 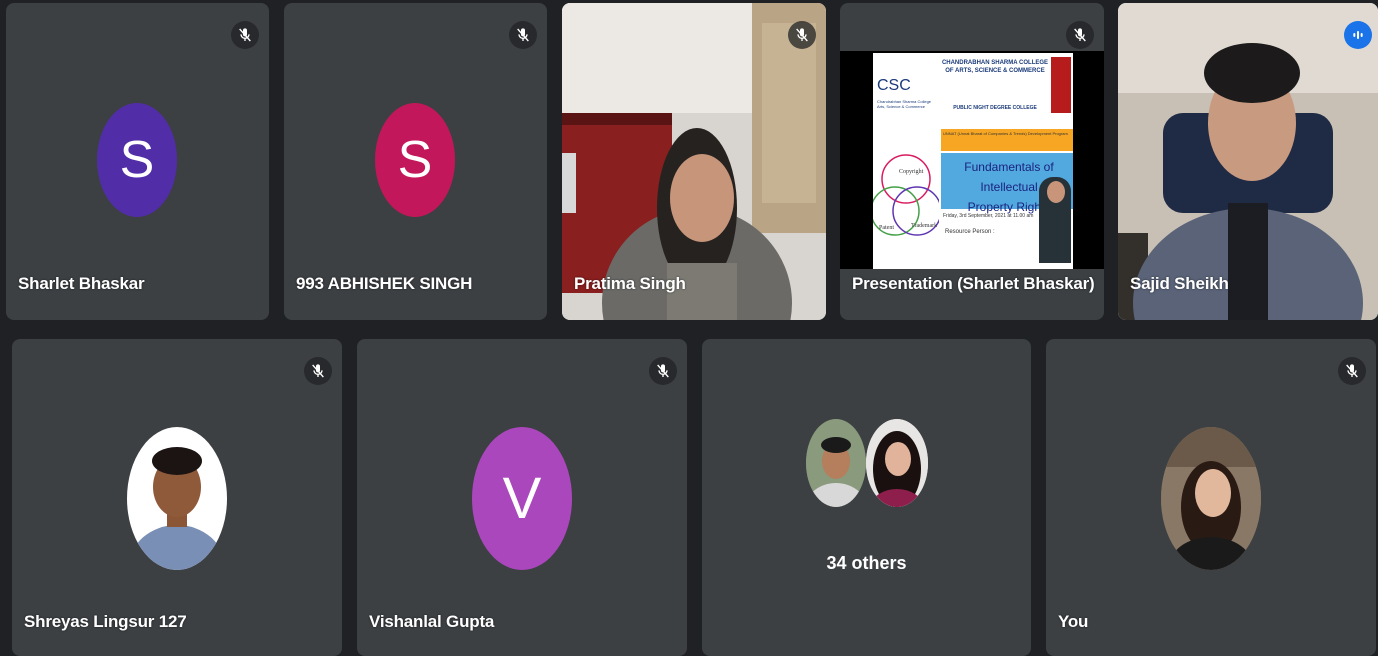 I want to click on speaking-indicator-icon, so click(x=1358, y=35).